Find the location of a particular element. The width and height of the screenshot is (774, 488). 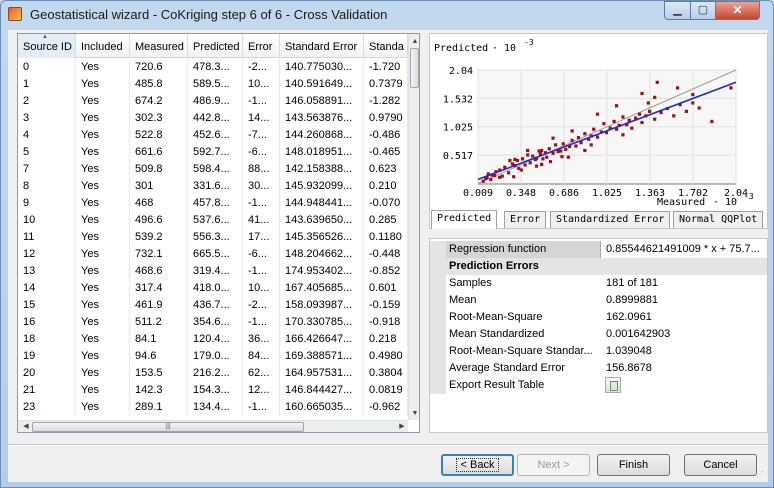

tab-standardized-error: Standardized Error is located at coordinates (610, 219).